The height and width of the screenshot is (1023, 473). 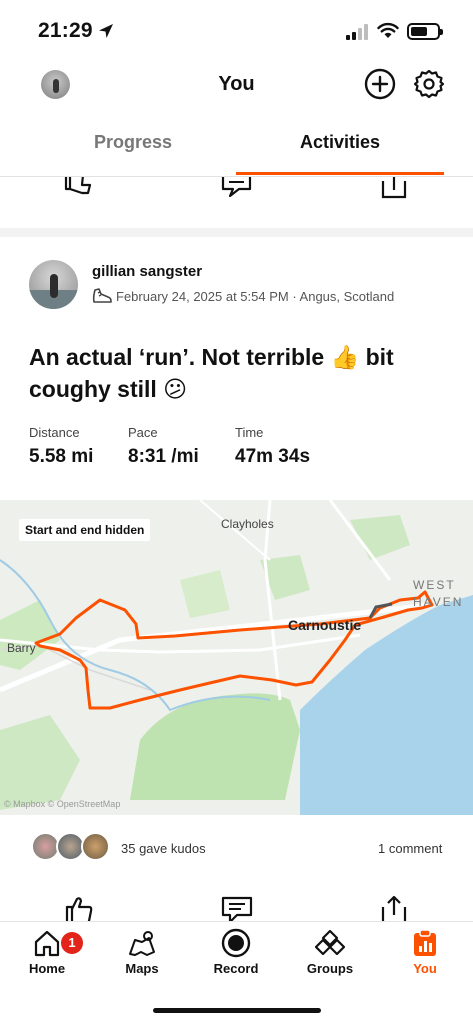 What do you see at coordinates (340, 173) in the screenshot?
I see `active-tab-indicator` at bounding box center [340, 173].